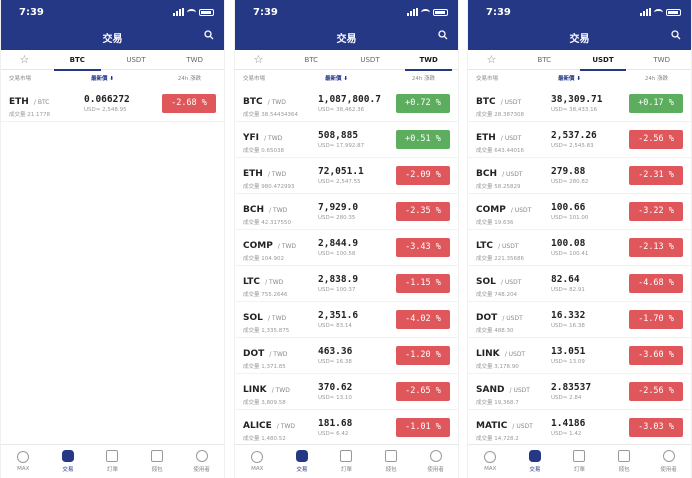  Describe the element at coordinates (579, 37) in the screenshot. I see `title-row: 交易` at that location.